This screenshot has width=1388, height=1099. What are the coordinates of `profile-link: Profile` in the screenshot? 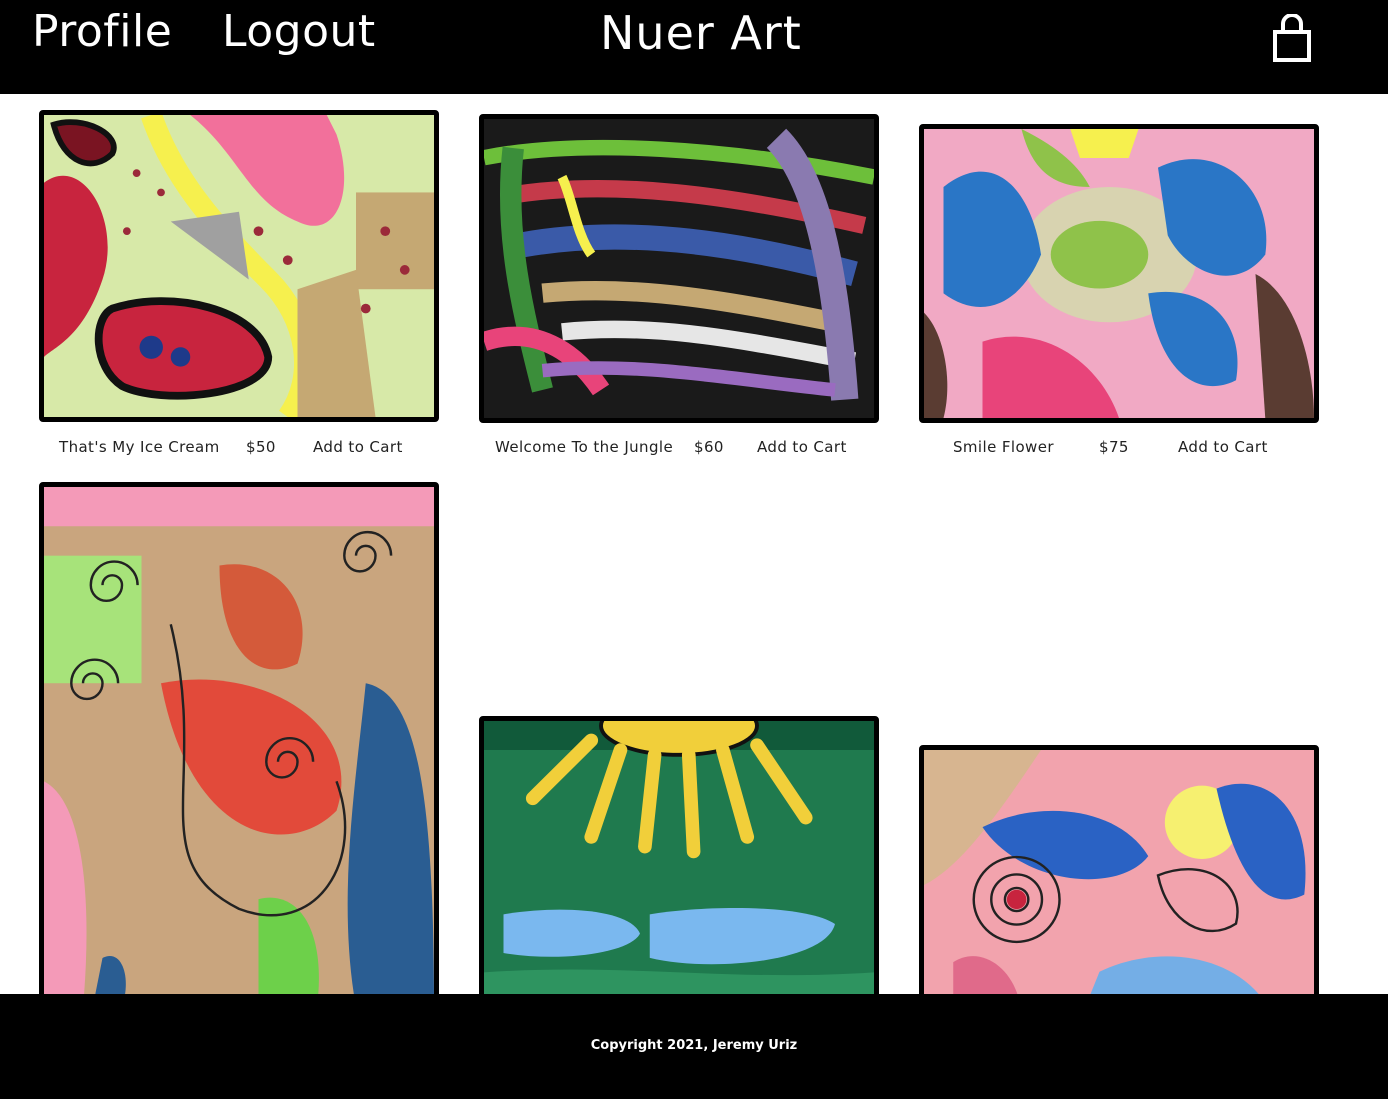 It's located at (102, 31).